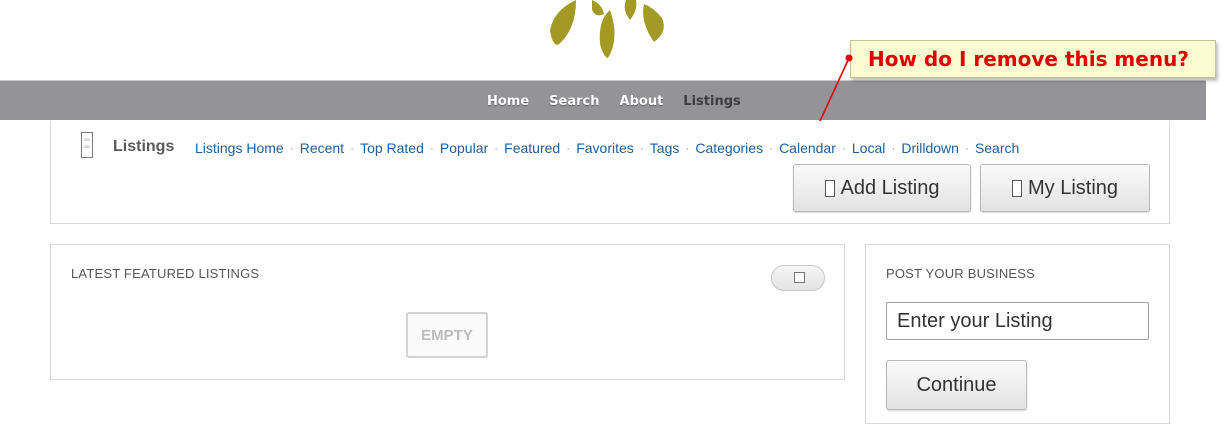 The width and height of the screenshot is (1227, 424). I want to click on post-business-box: POST YOUR BUSINESS Continue, so click(1017, 334).